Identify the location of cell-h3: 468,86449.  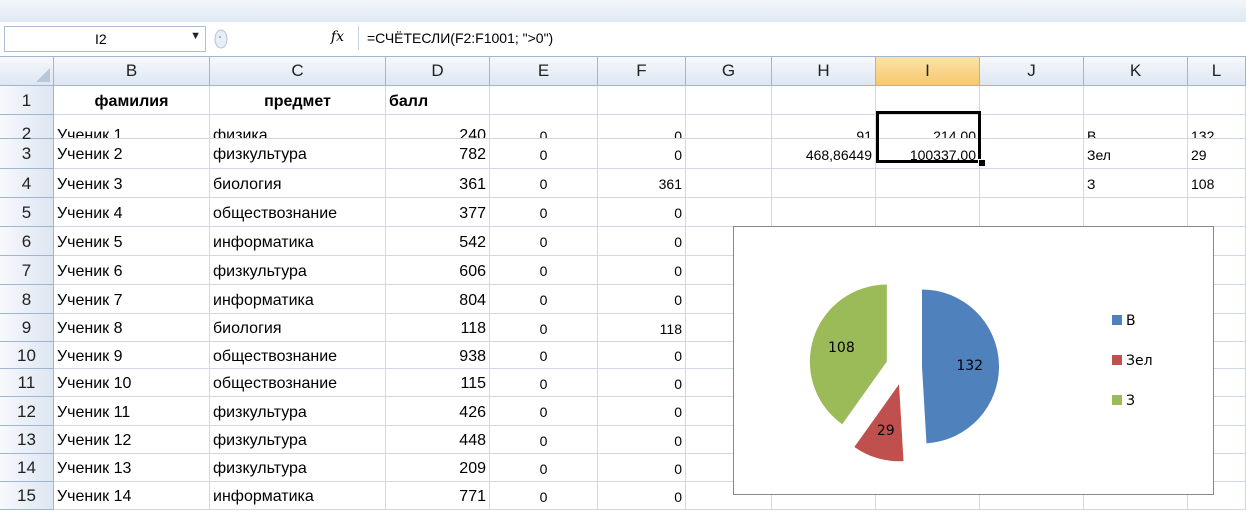
(824, 154).